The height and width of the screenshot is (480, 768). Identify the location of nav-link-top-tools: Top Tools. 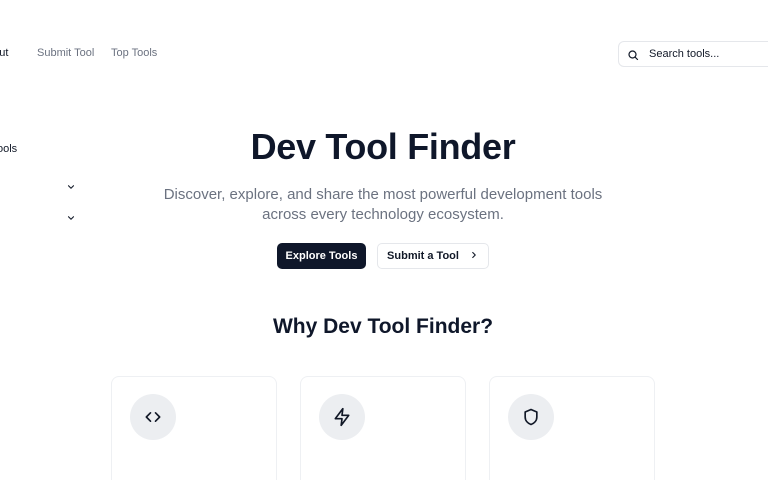
(134, 53).